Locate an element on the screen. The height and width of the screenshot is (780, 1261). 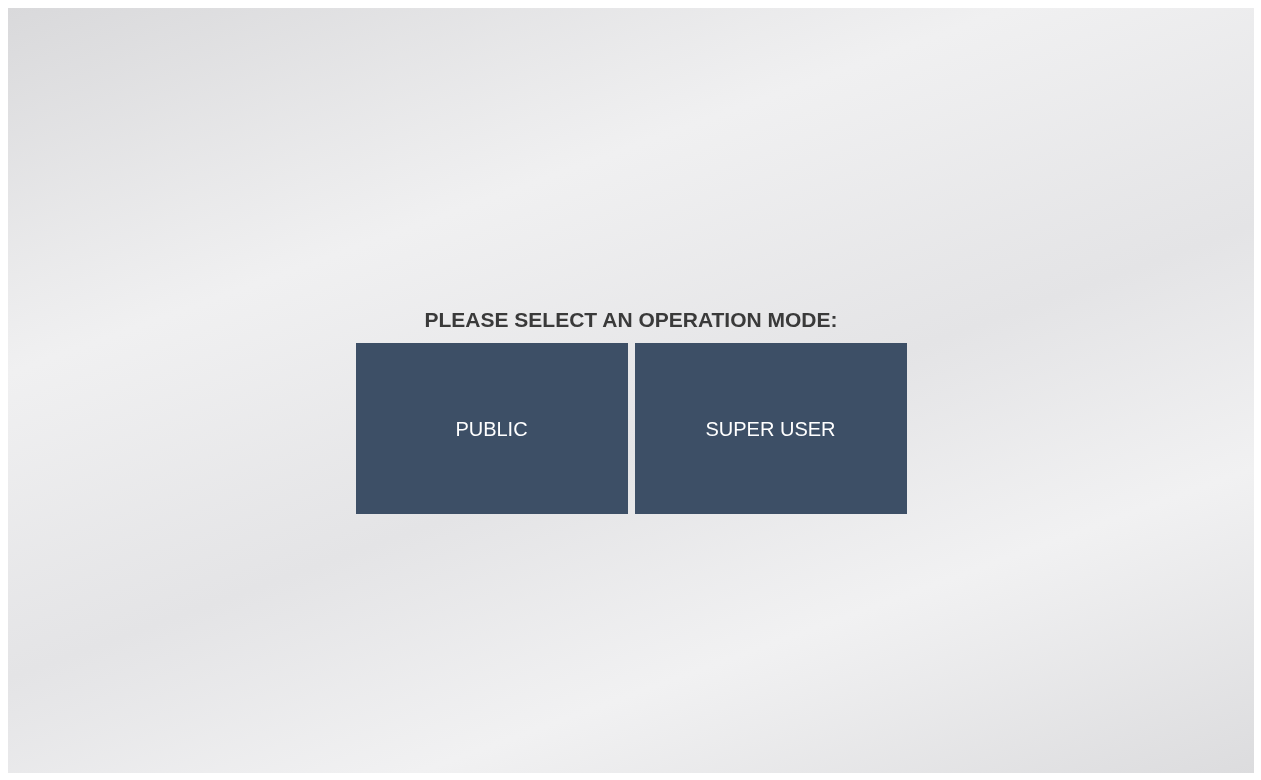
prompt-text: PLEASE SELECT AN OPERATION MODE: is located at coordinates (631, 319).